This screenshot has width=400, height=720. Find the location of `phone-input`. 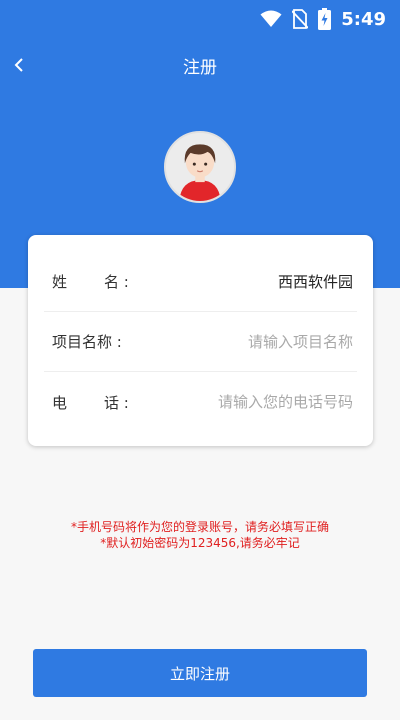

phone-input is located at coordinates (248, 402).